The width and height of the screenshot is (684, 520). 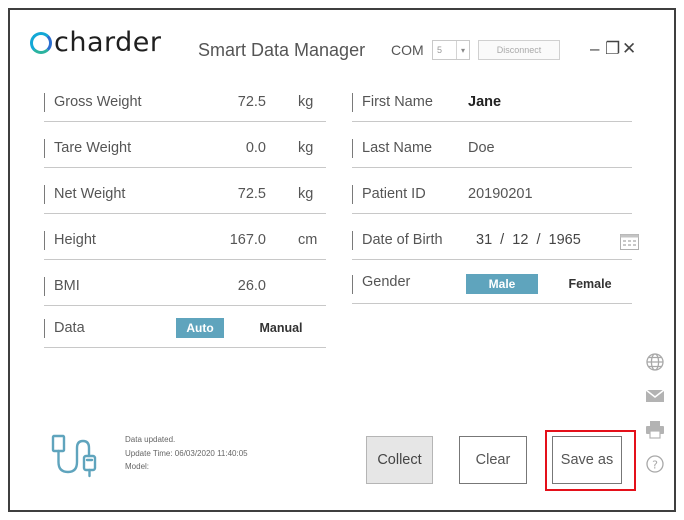 What do you see at coordinates (399, 460) in the screenshot?
I see `collect-button: Collect` at bounding box center [399, 460].